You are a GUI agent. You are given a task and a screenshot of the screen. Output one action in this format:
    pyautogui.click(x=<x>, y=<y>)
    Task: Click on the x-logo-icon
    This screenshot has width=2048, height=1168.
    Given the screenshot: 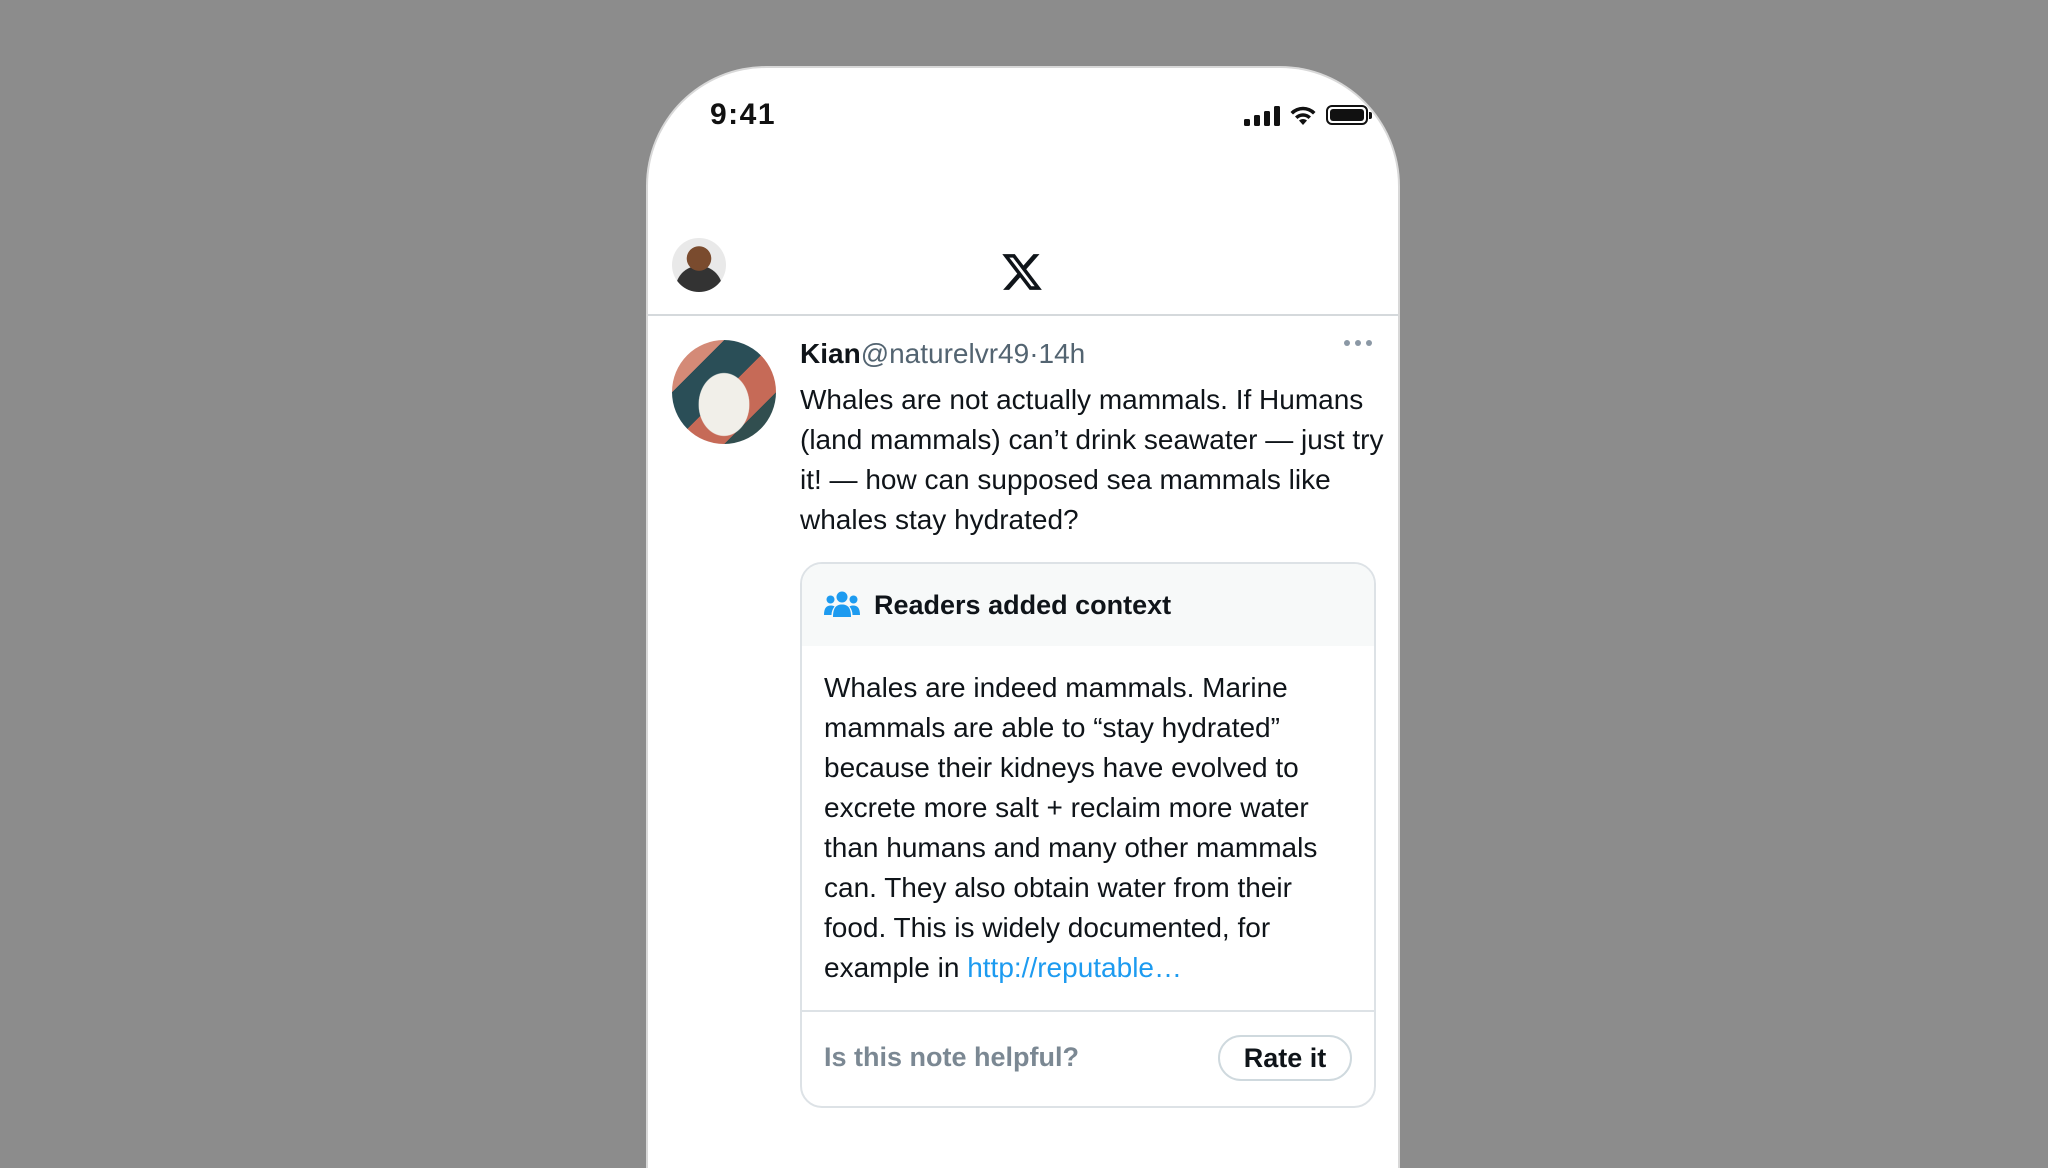 What is the action you would take?
    pyautogui.click(x=1022, y=272)
    